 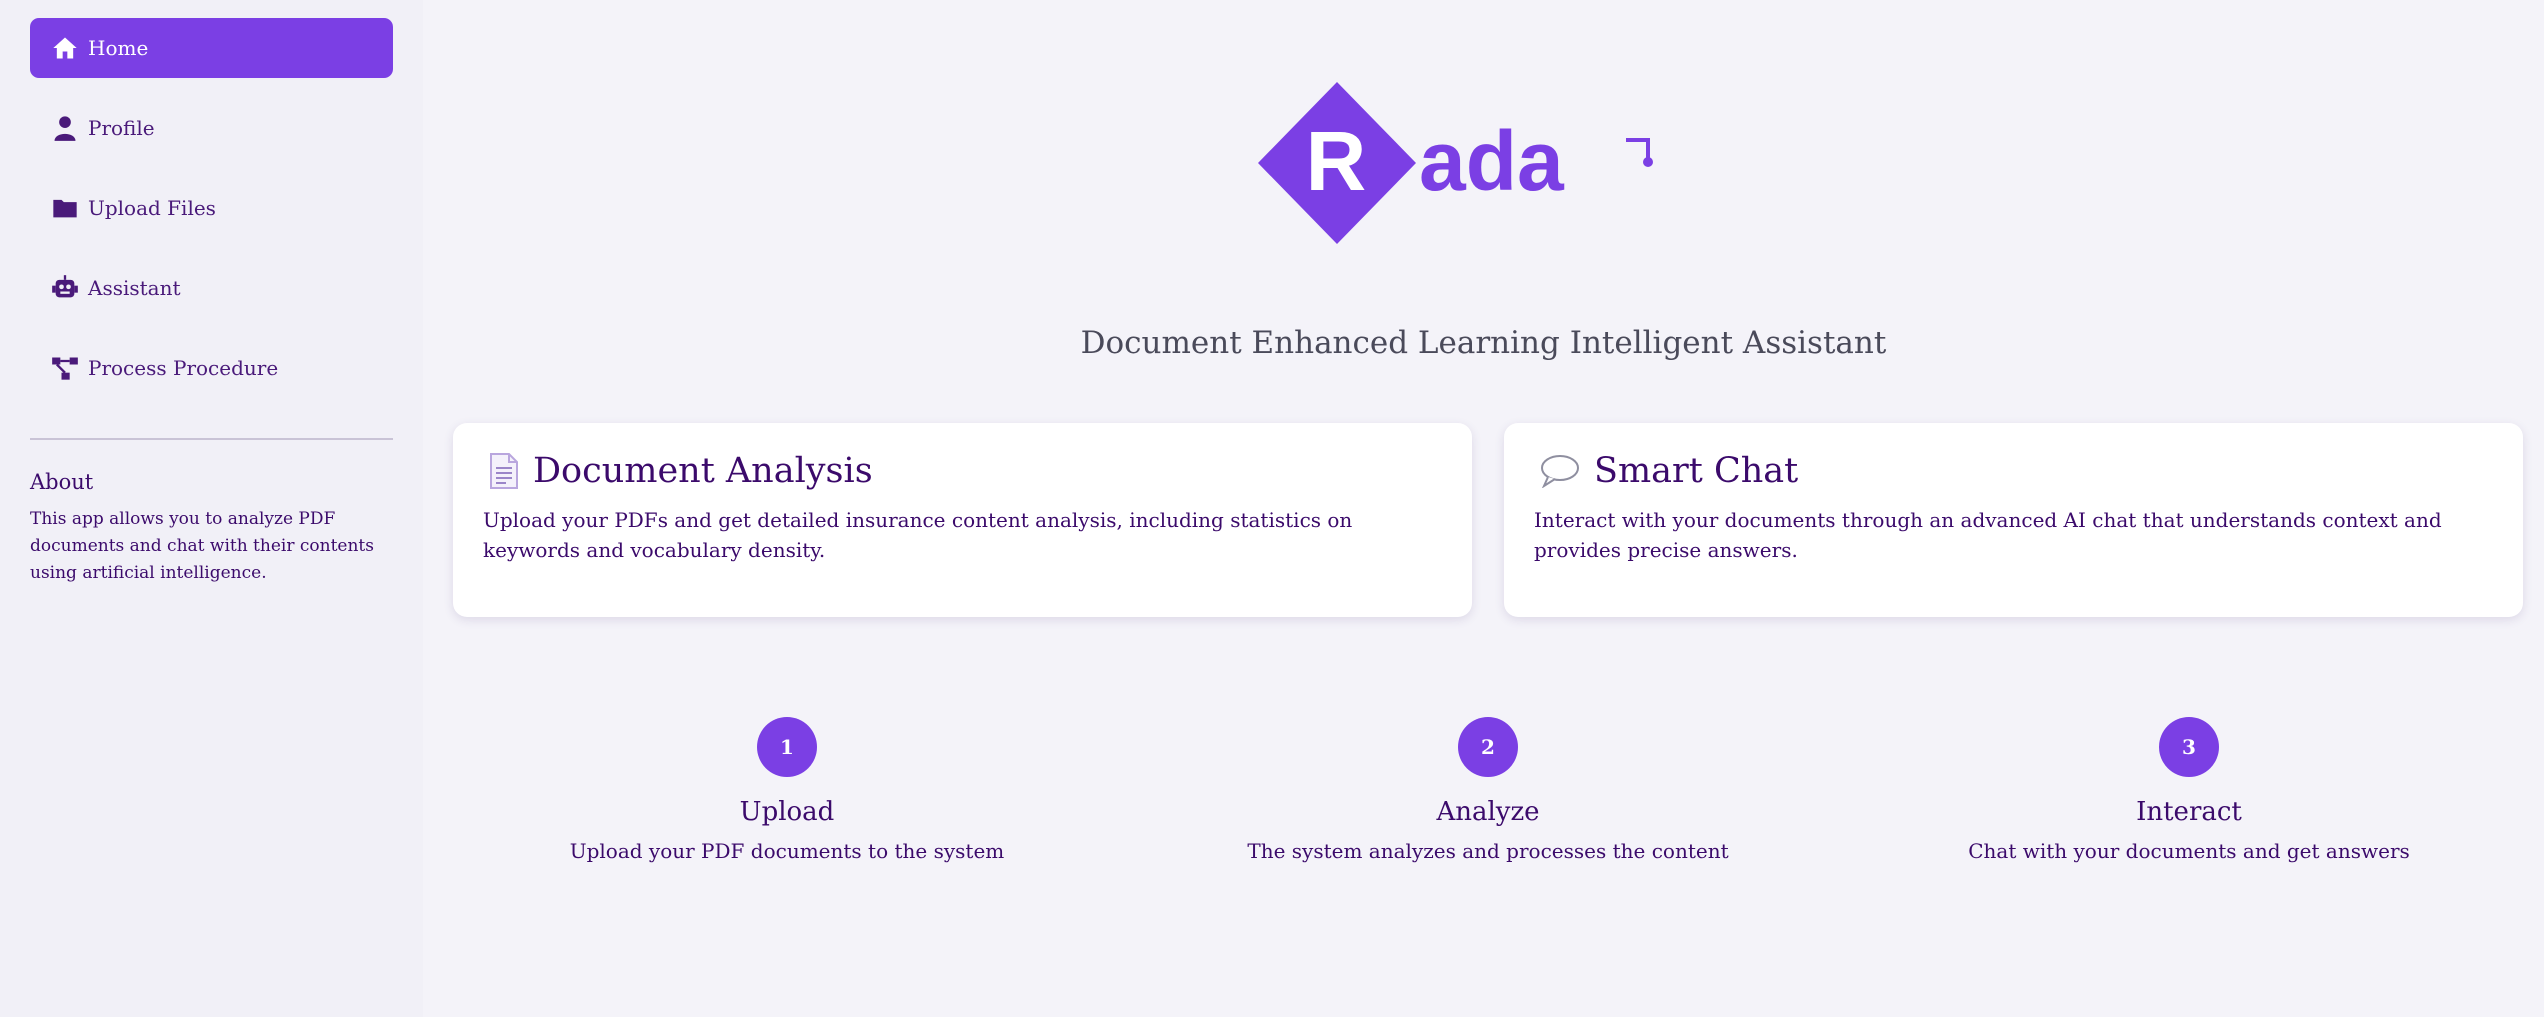 What do you see at coordinates (211, 288) in the screenshot?
I see `sidebar-item-assistant: Assistant` at bounding box center [211, 288].